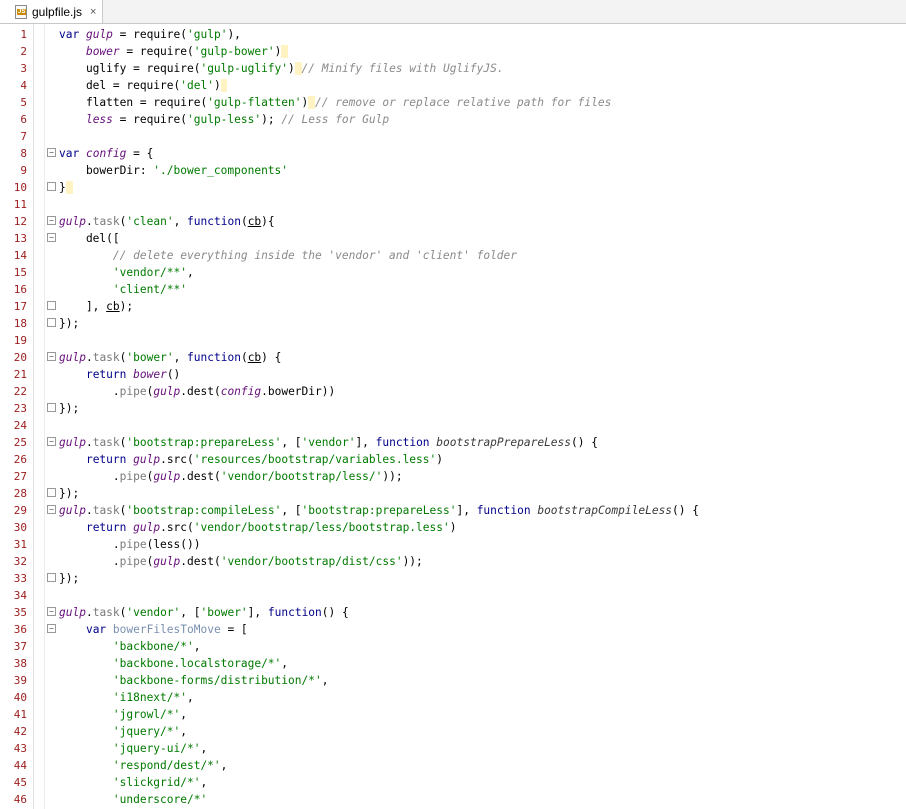  I want to click on code-line: 19, so click(453, 340).